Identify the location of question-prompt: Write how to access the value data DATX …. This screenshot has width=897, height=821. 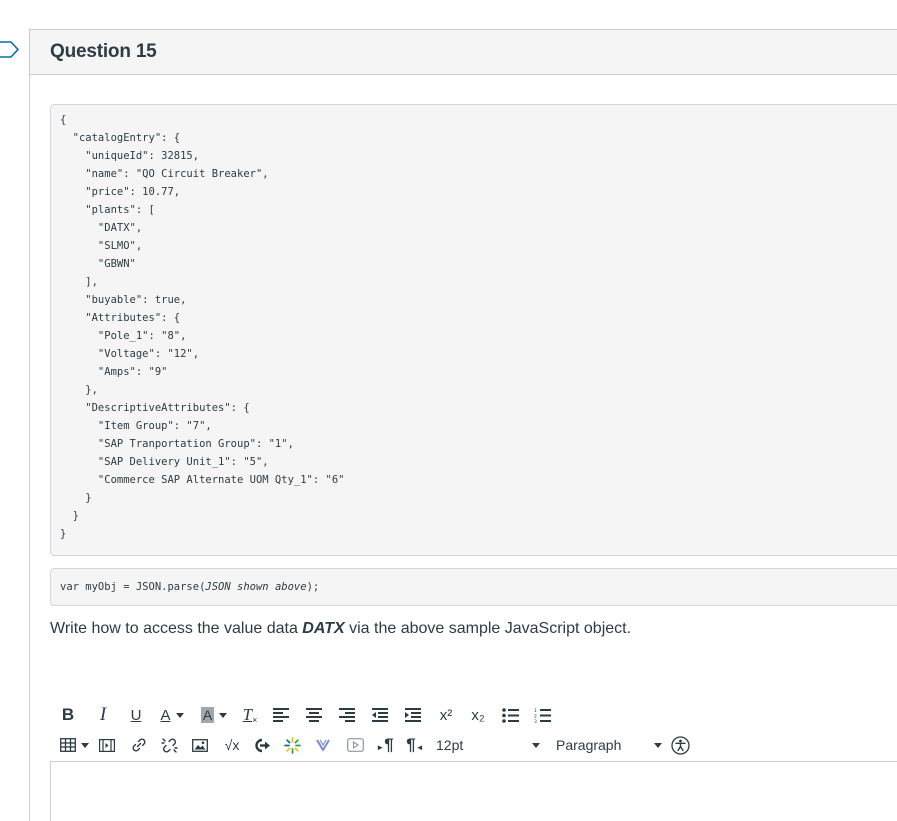
(340, 629).